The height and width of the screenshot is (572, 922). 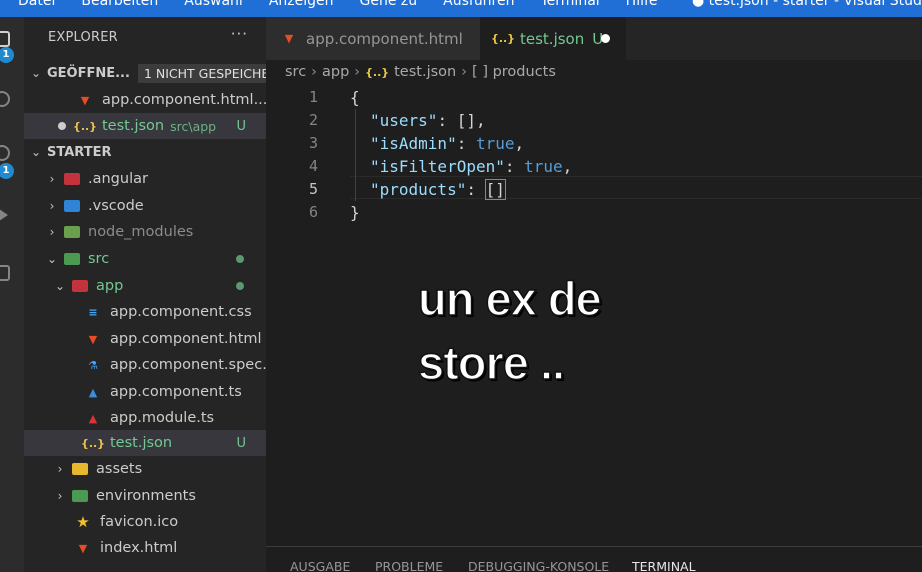 What do you see at coordinates (145, 73) in the screenshot?
I see `open-editors-header: ⌄ GEÖFFNE... 1 NICHT GESPEICHERT` at bounding box center [145, 73].